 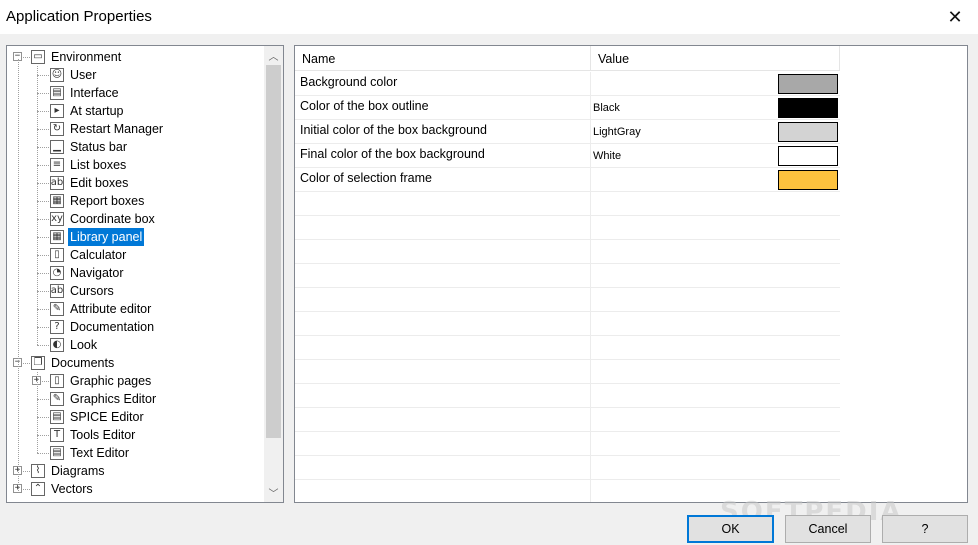 What do you see at coordinates (136, 345) in the screenshot?
I see `tree-item-look: ◐ Look` at bounding box center [136, 345].